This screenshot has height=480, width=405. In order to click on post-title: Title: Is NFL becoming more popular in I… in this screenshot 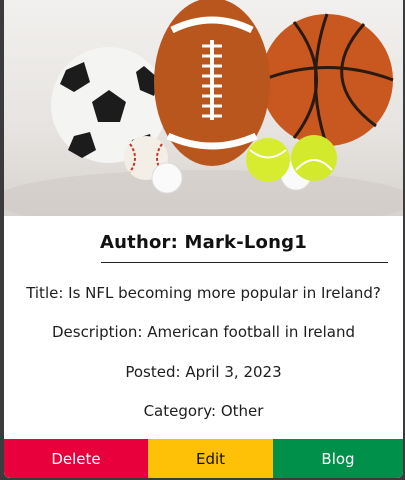, I will do `click(203, 293)`.